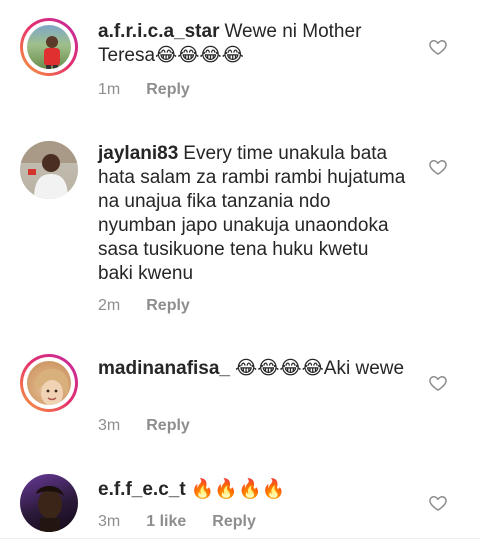 The width and height of the screenshot is (480, 543). I want to click on comment-body: e.f.f_e.c_t 🔥🔥🔥🔥, so click(253, 490).